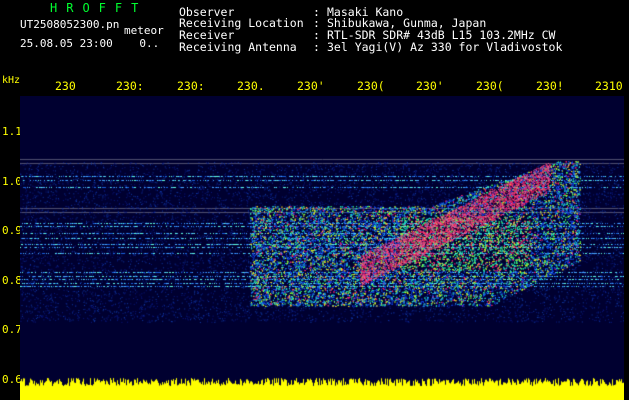  I want to click on y-tick-label: 0.9, so click(12, 230).